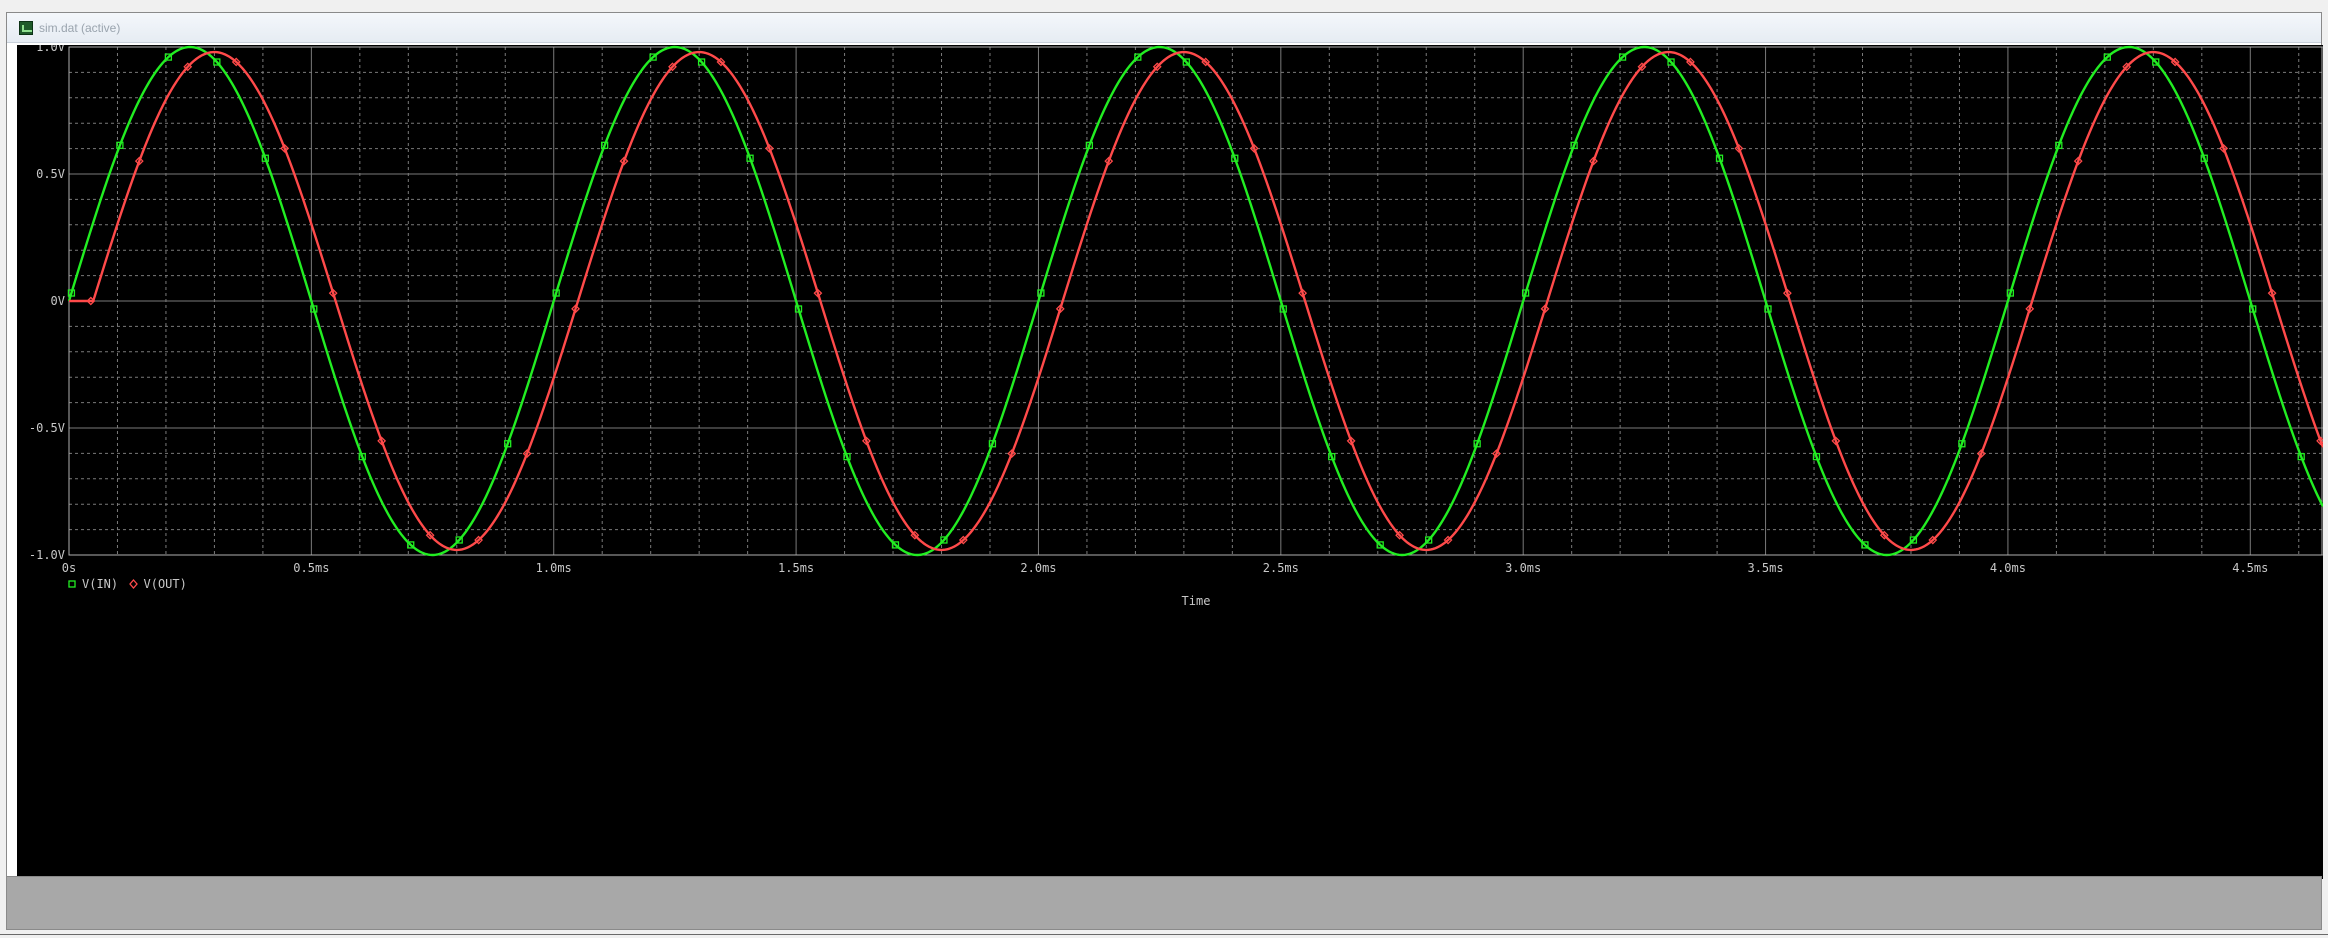 Image resolution: width=2328 pixels, height=938 pixels. Describe the element at coordinates (127, 584) in the screenshot. I see `legend: V(IN) V(OUT)` at that location.